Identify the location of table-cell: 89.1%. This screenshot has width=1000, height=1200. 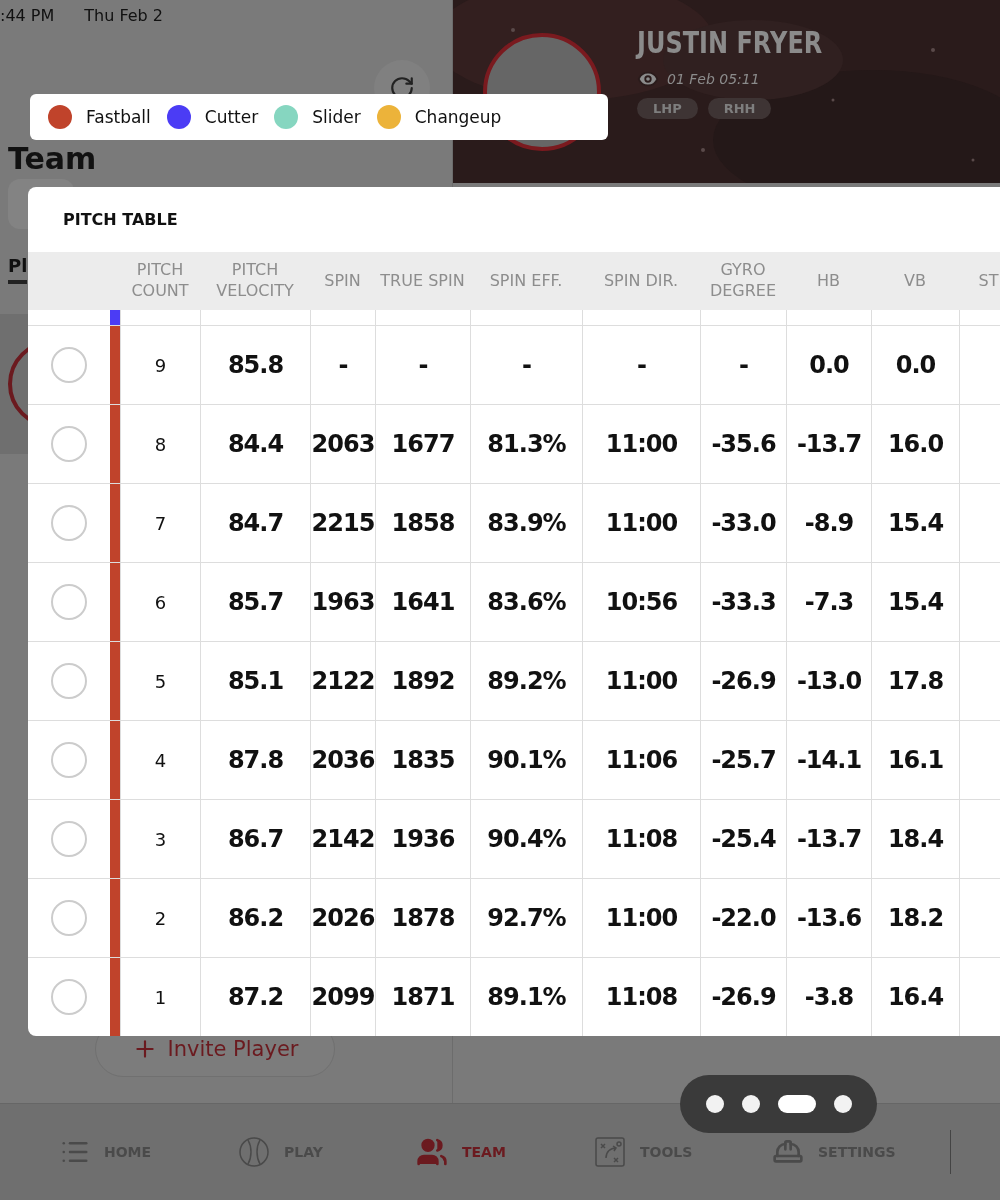
(526, 997).